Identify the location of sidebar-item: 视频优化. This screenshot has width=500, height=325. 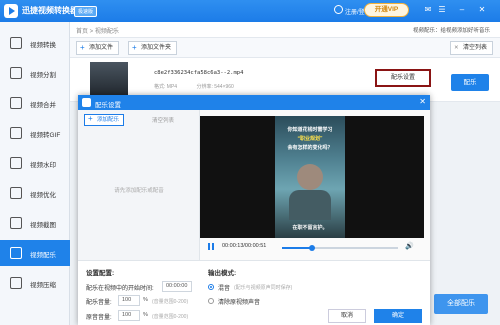
(35, 193).